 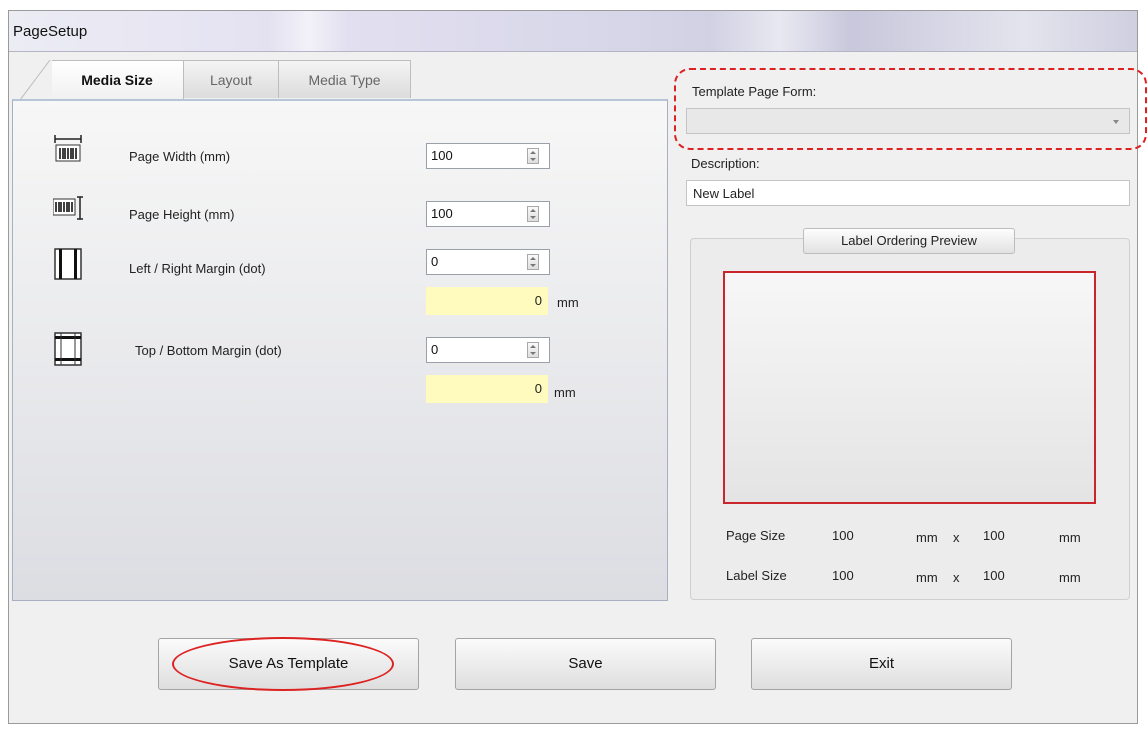 I want to click on top-bottom-margin-spinner, so click(x=533, y=350).